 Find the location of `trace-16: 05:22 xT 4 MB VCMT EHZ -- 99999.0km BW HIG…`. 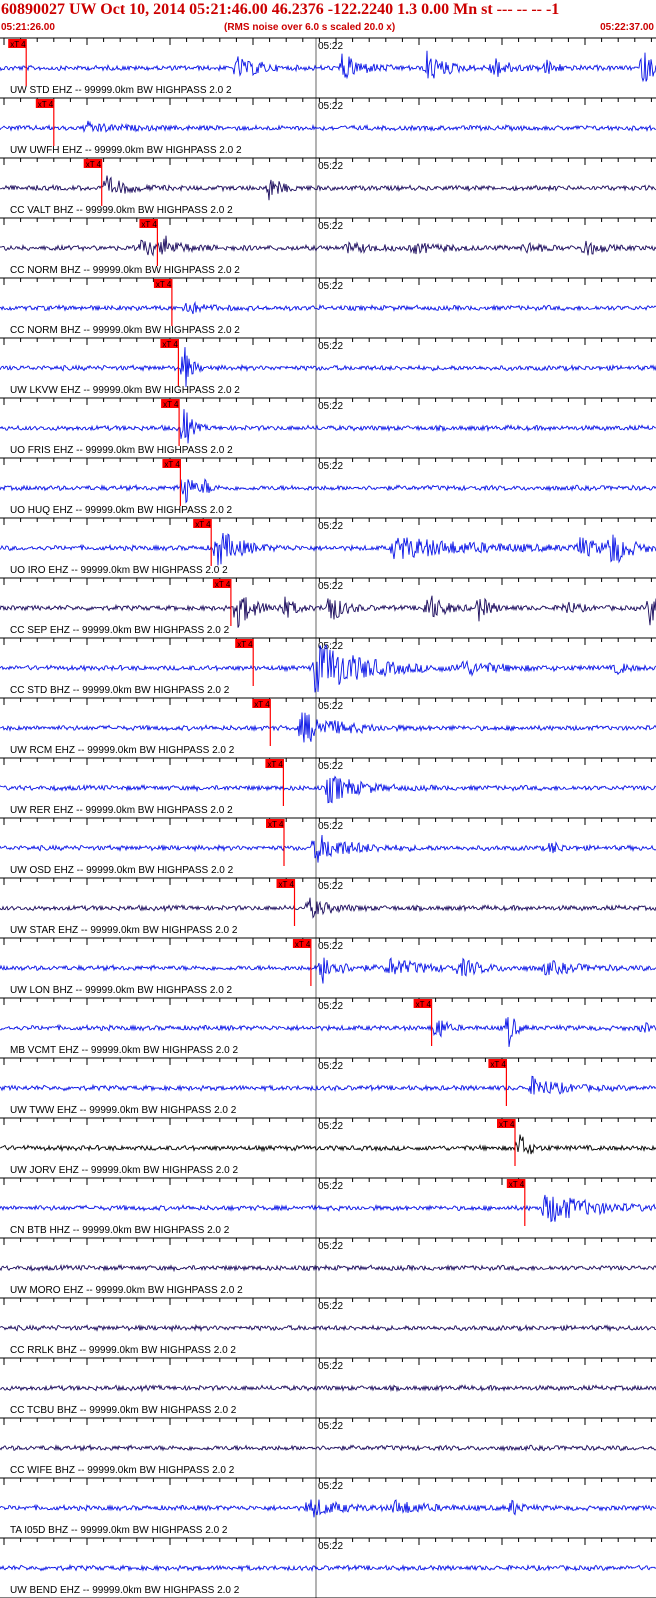

trace-16: 05:22 xT 4 MB VCMT EHZ -- 99999.0km BW HIG… is located at coordinates (328, 1027).